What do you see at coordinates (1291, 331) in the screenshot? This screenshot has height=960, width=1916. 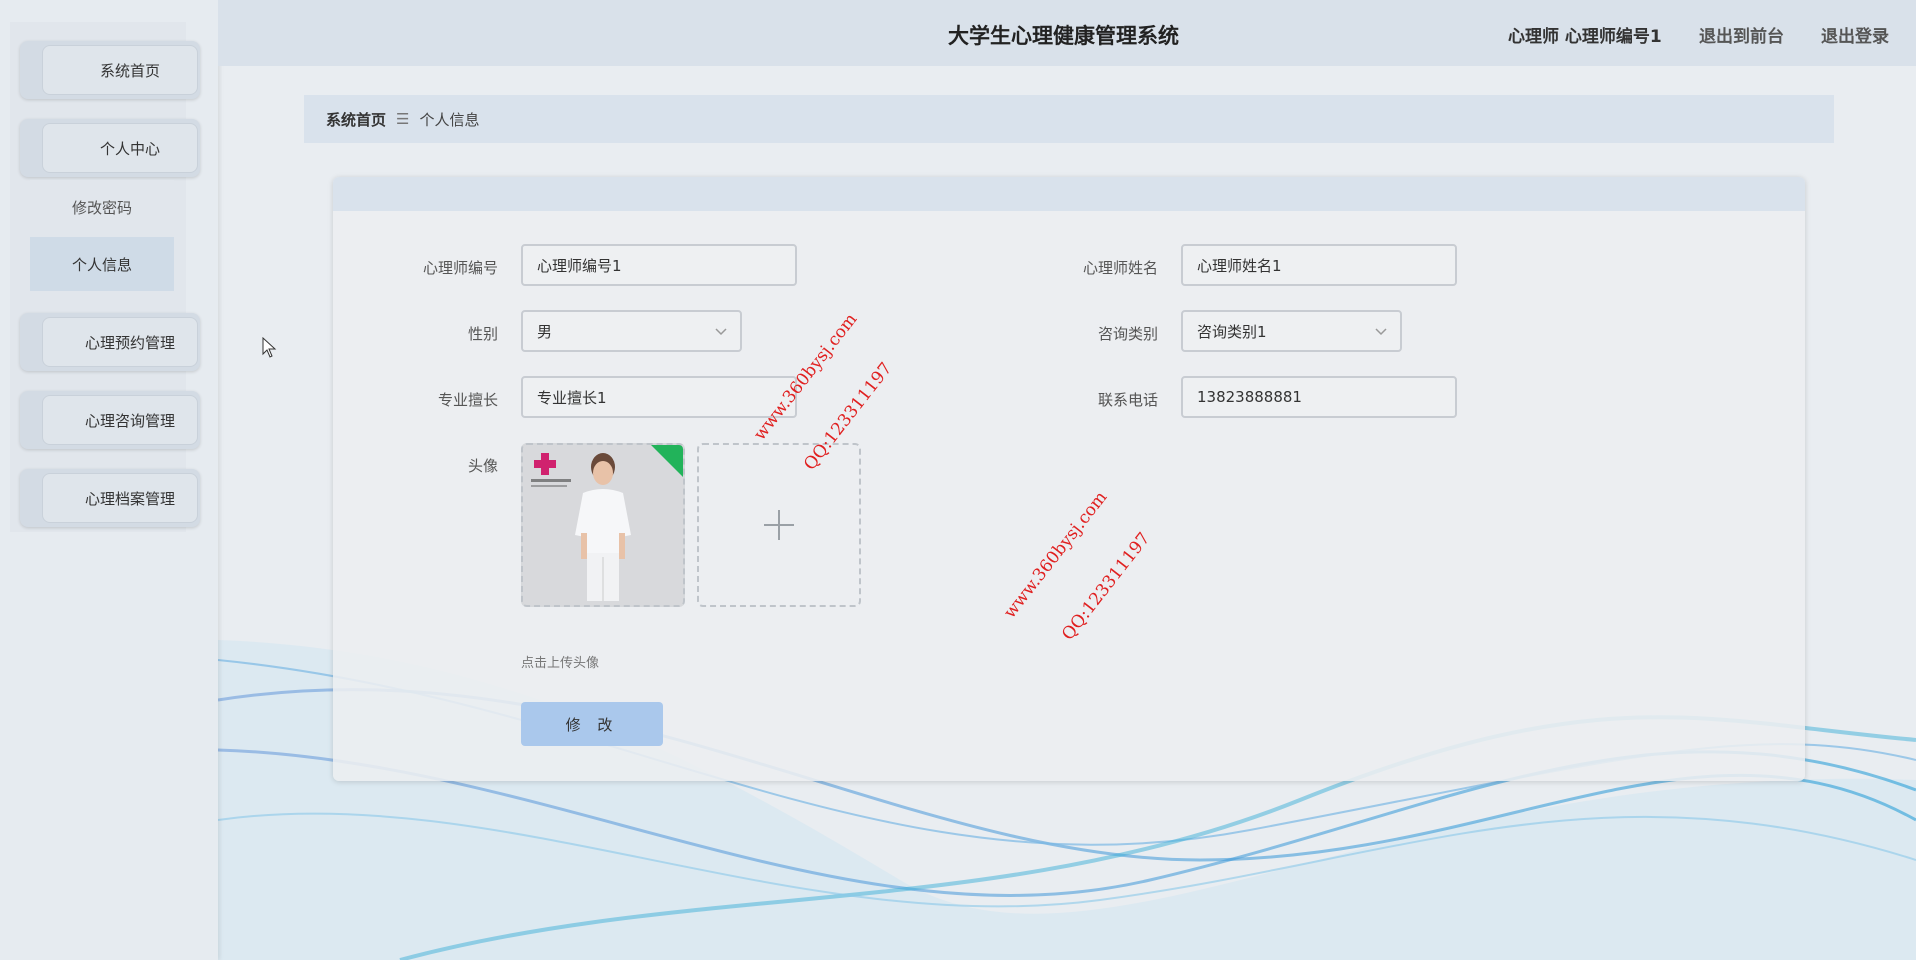 I see `consult-type-select: 咨询类别1` at bounding box center [1291, 331].